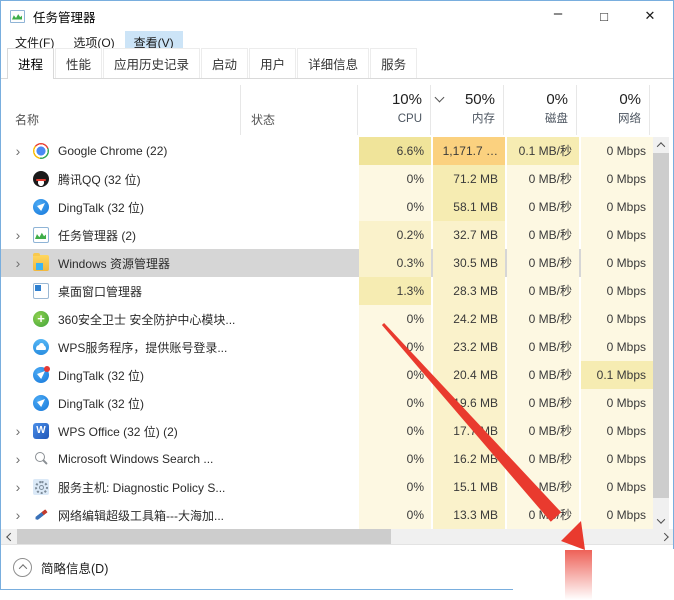  Describe the element at coordinates (8, 536) in the screenshot. I see `scroll-left-button` at that location.